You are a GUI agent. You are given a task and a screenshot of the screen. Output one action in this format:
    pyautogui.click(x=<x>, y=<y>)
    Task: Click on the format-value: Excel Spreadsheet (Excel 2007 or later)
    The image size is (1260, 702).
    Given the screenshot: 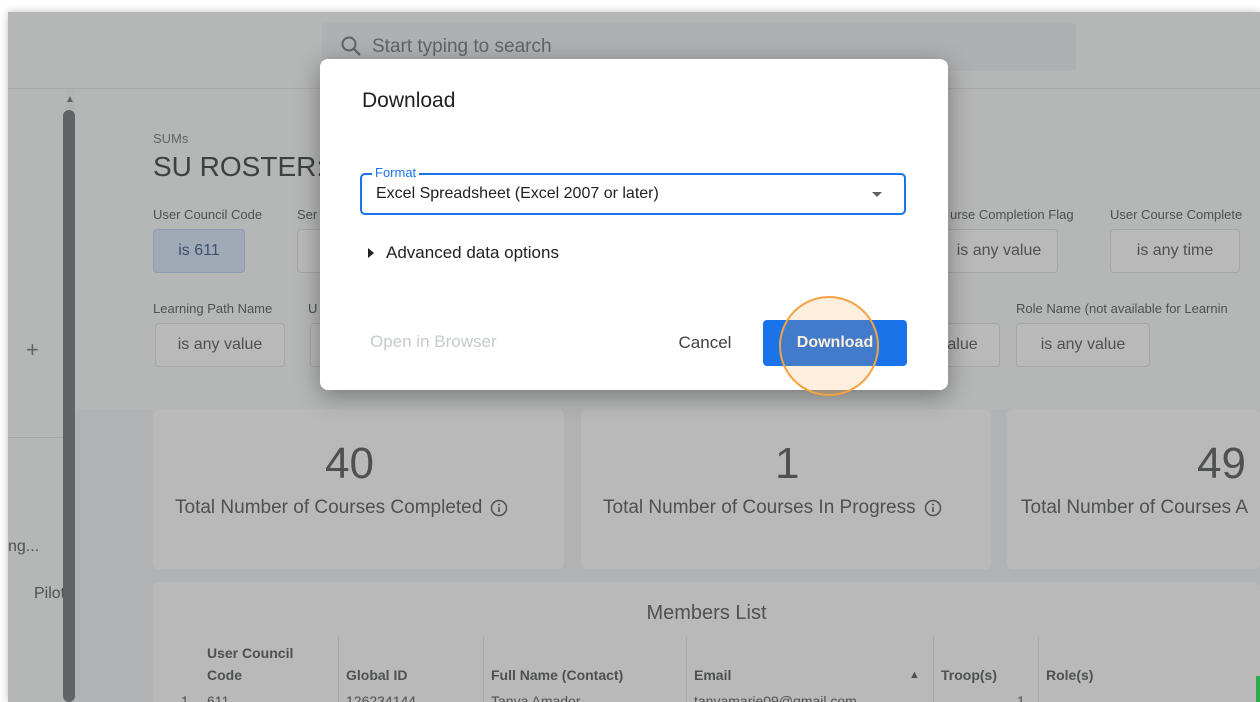 What is the action you would take?
    pyautogui.click(x=517, y=193)
    